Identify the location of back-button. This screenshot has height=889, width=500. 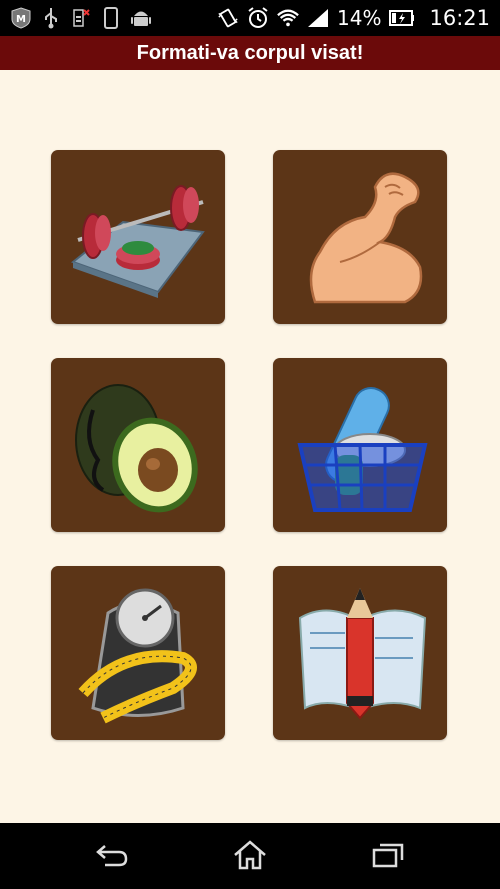
(112, 855).